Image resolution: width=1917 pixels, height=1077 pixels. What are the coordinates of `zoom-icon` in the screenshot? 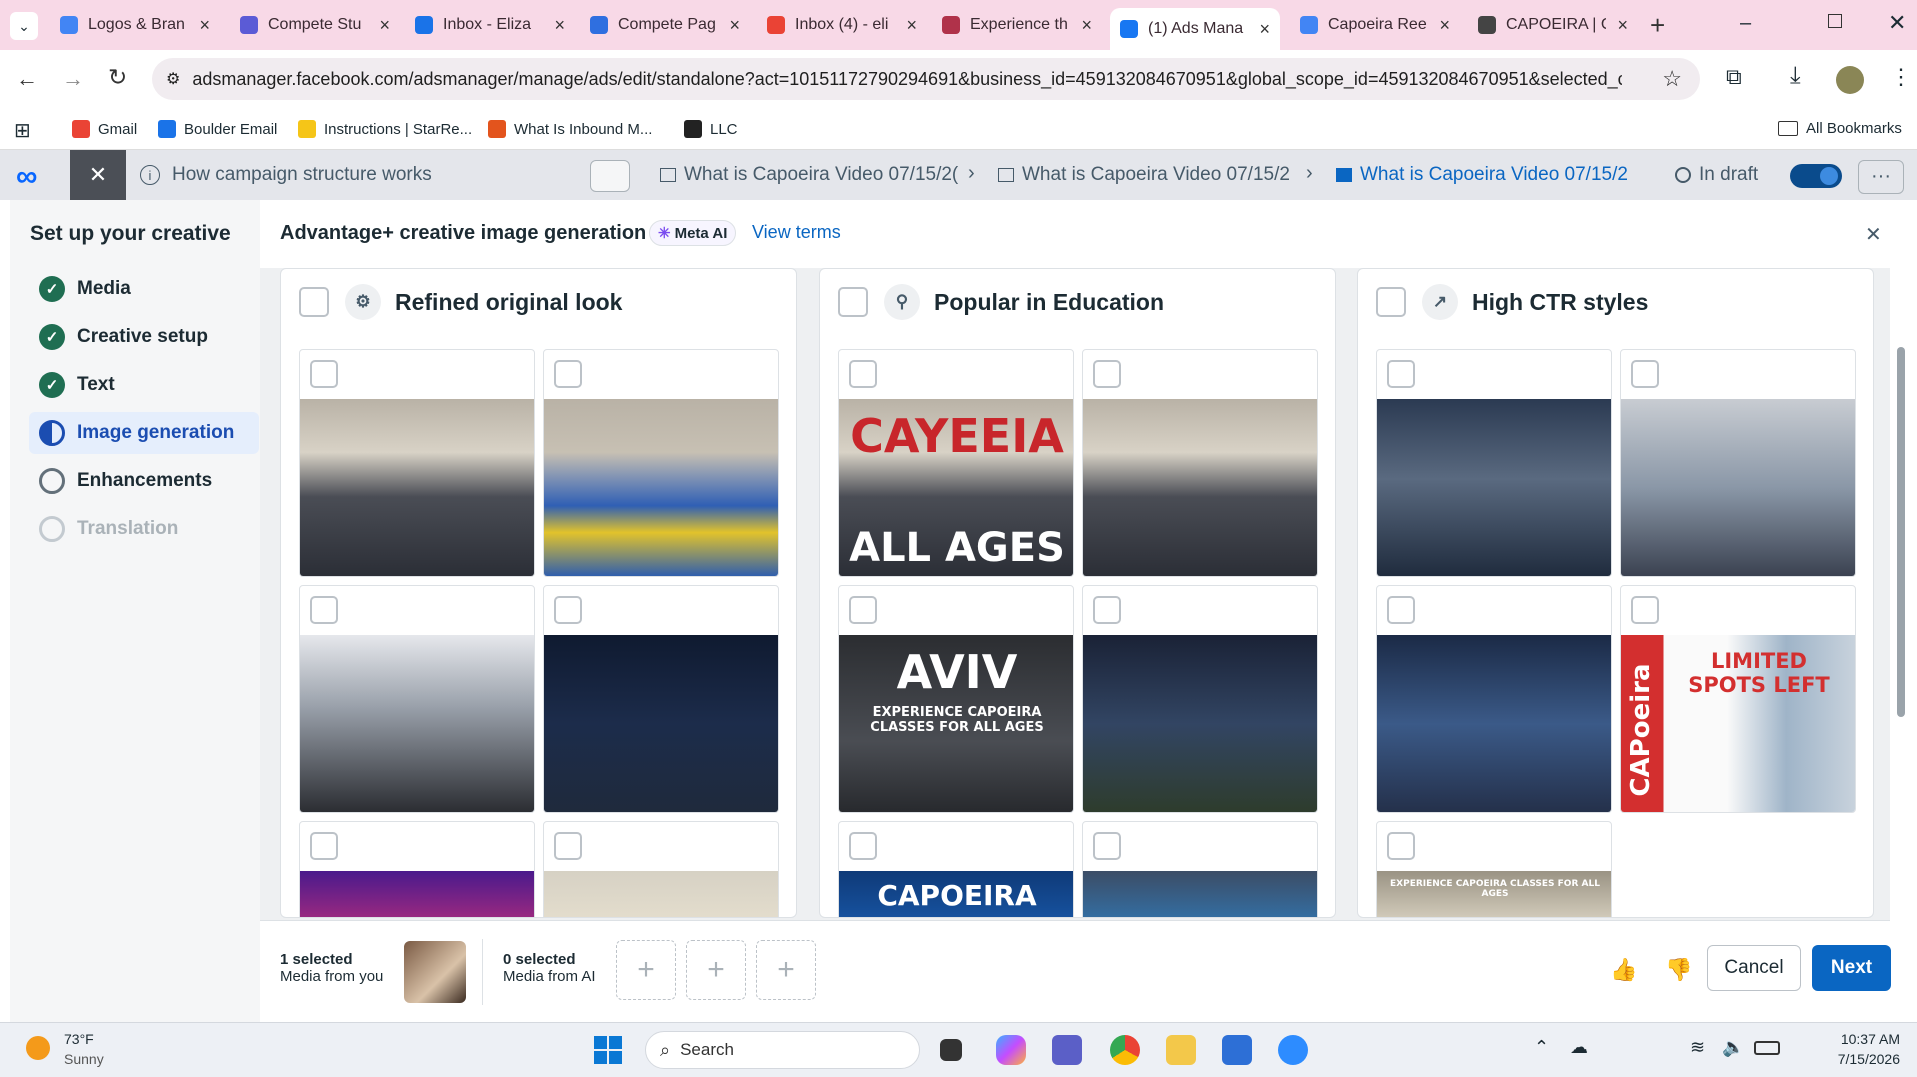 It's located at (1293, 1050).